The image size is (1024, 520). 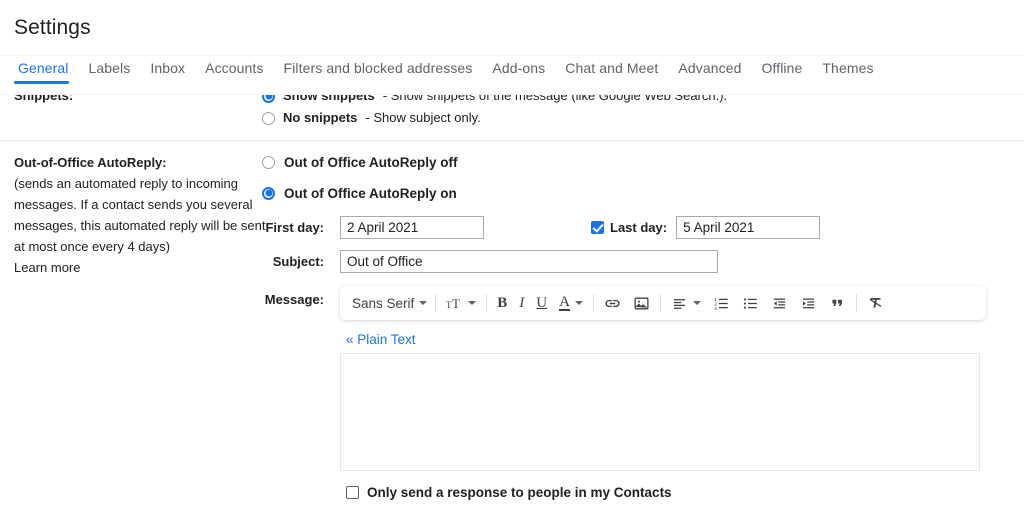 What do you see at coordinates (371, 162) in the screenshot?
I see `autoreply-off-label: Out of Office AutoReply off` at bounding box center [371, 162].